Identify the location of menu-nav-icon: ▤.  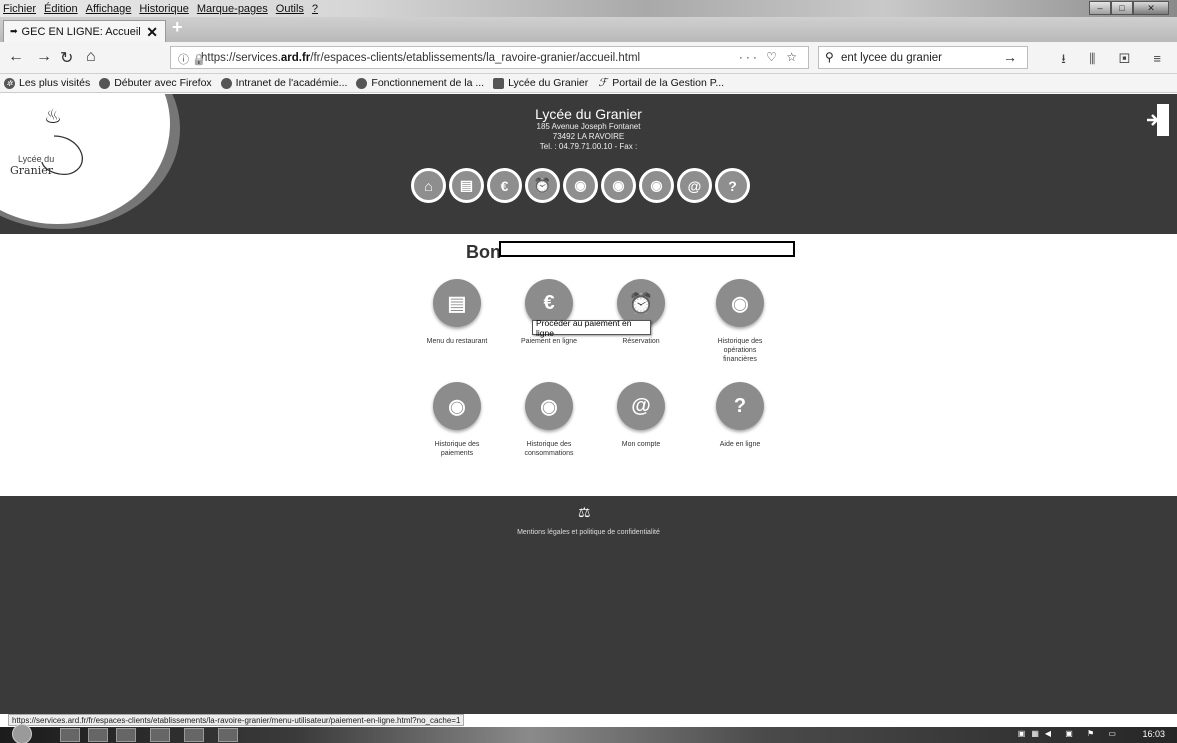
(466, 185).